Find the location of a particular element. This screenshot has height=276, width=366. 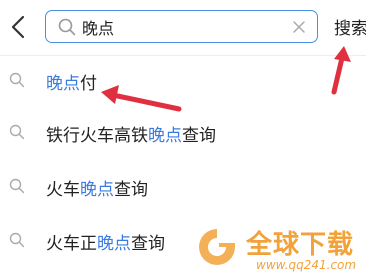

search-button: 搜索 is located at coordinates (350, 26).